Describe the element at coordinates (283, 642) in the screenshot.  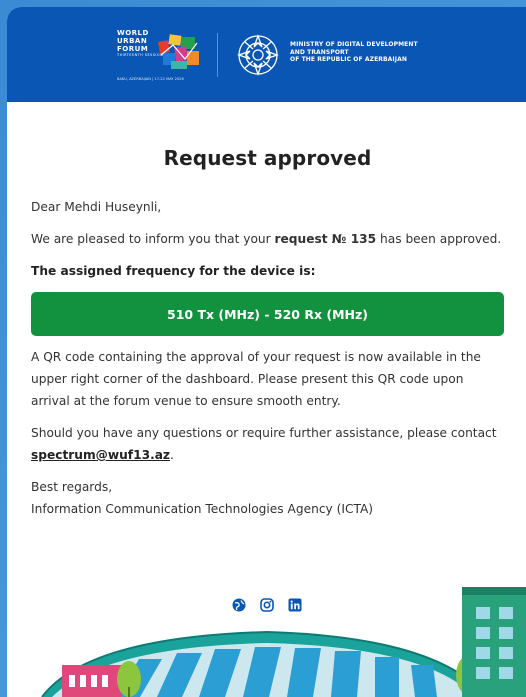
I see `footer-illustration` at that location.